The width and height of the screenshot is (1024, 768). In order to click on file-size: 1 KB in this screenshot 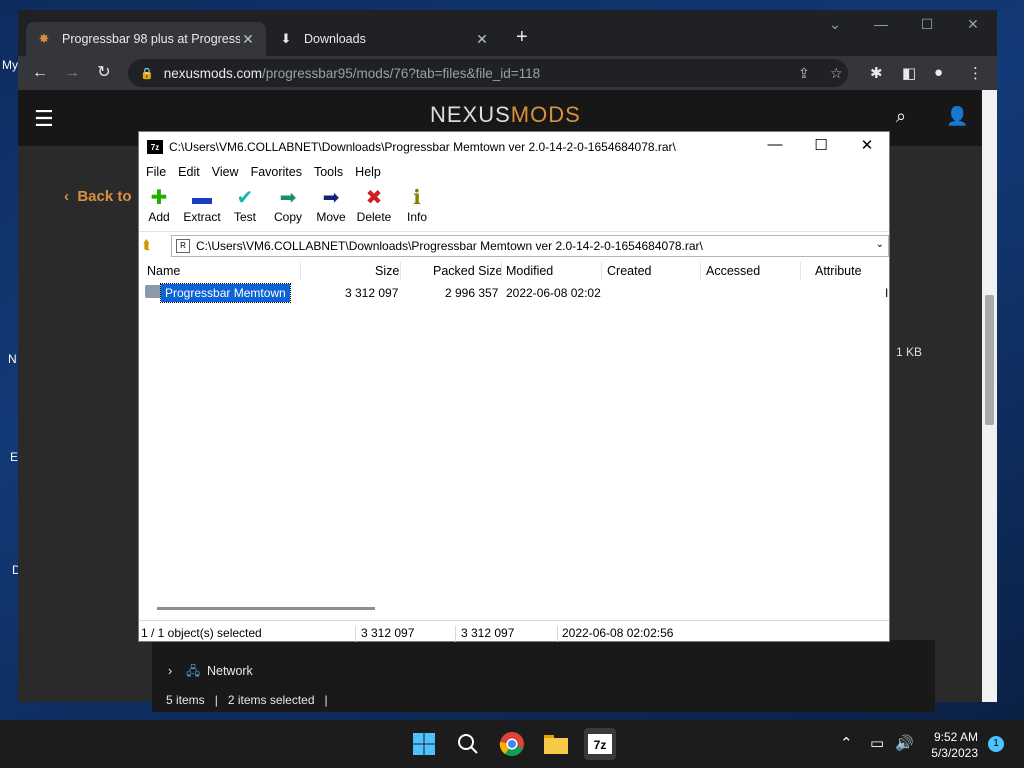, I will do `click(909, 352)`.